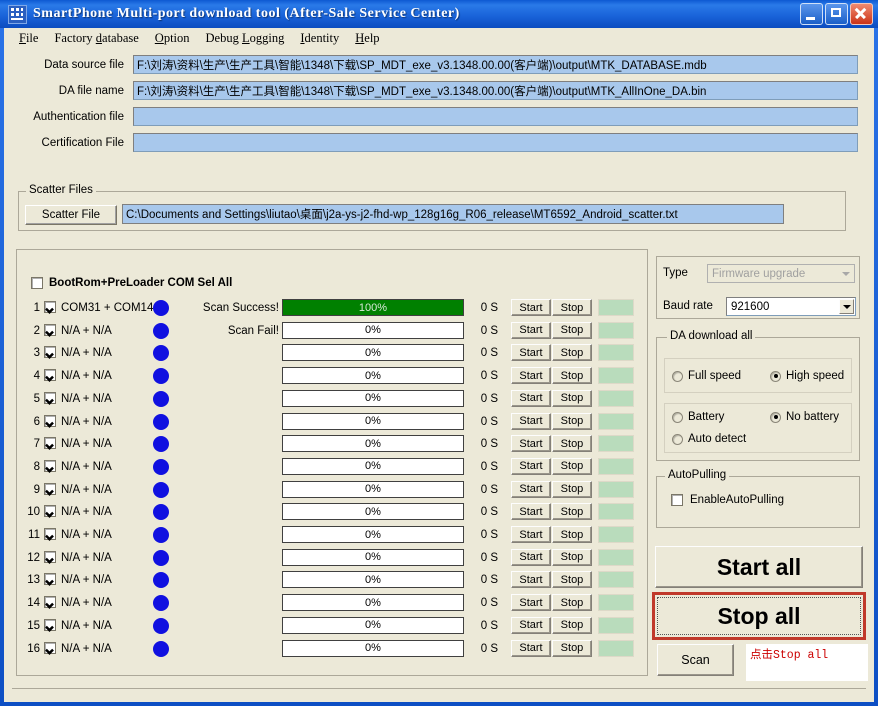  What do you see at coordinates (161, 330) in the screenshot?
I see `port-status-dot-icon` at bounding box center [161, 330].